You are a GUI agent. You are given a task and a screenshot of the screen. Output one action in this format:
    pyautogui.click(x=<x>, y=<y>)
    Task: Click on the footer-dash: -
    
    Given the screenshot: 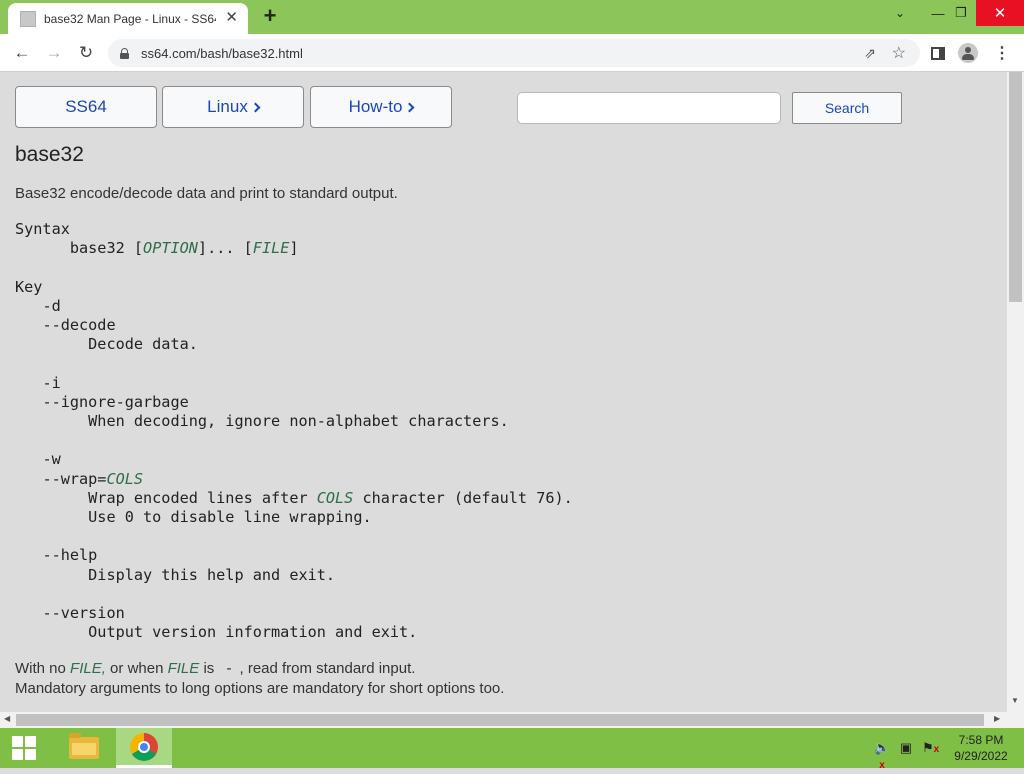 What is the action you would take?
    pyautogui.click(x=229, y=668)
    